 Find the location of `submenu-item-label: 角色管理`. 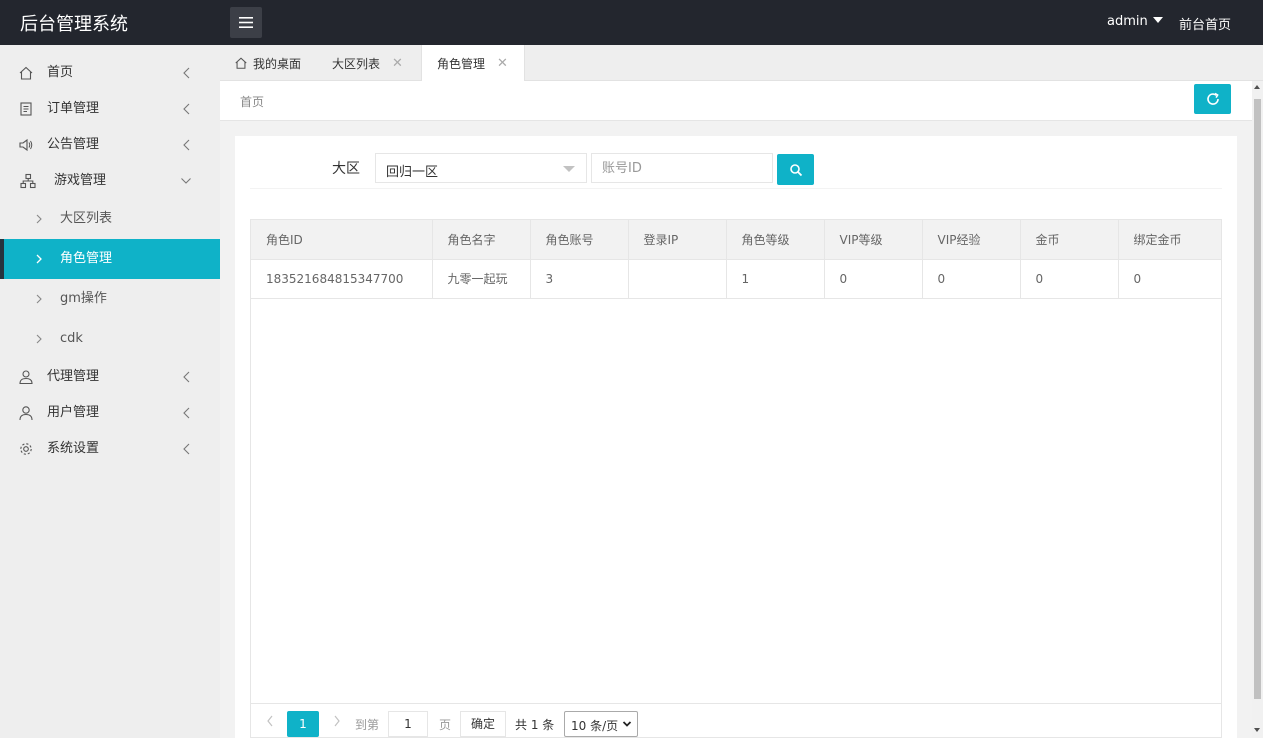

submenu-item-label: 角色管理 is located at coordinates (86, 258).